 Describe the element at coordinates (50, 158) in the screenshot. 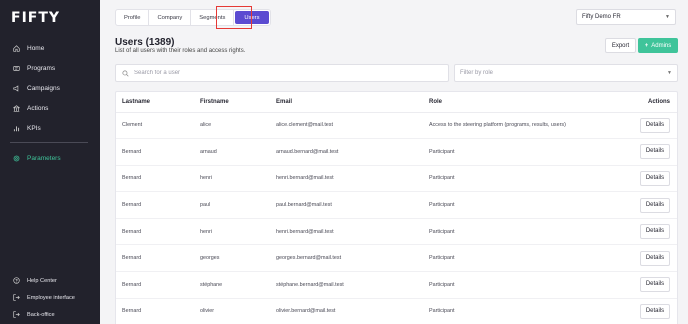

I see `sidebar-item-parameters: Parameters` at that location.